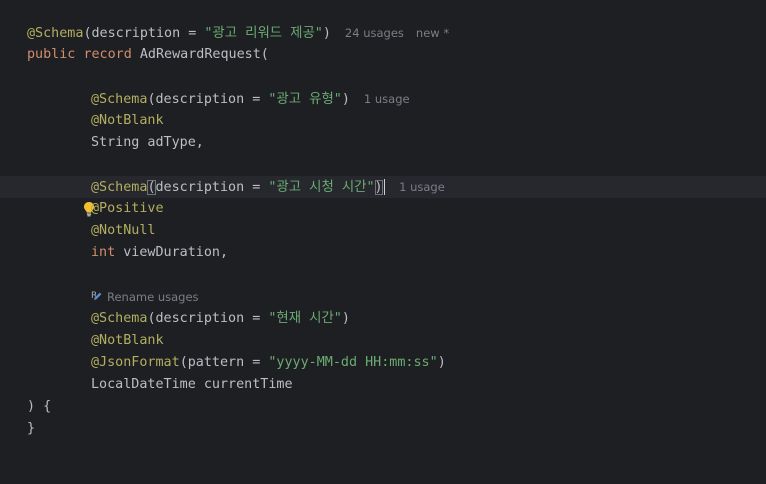 Image resolution: width=766 pixels, height=484 pixels. What do you see at coordinates (192, 384) in the screenshot?
I see `field-declaration: LocalDateTime currentTime` at bounding box center [192, 384].